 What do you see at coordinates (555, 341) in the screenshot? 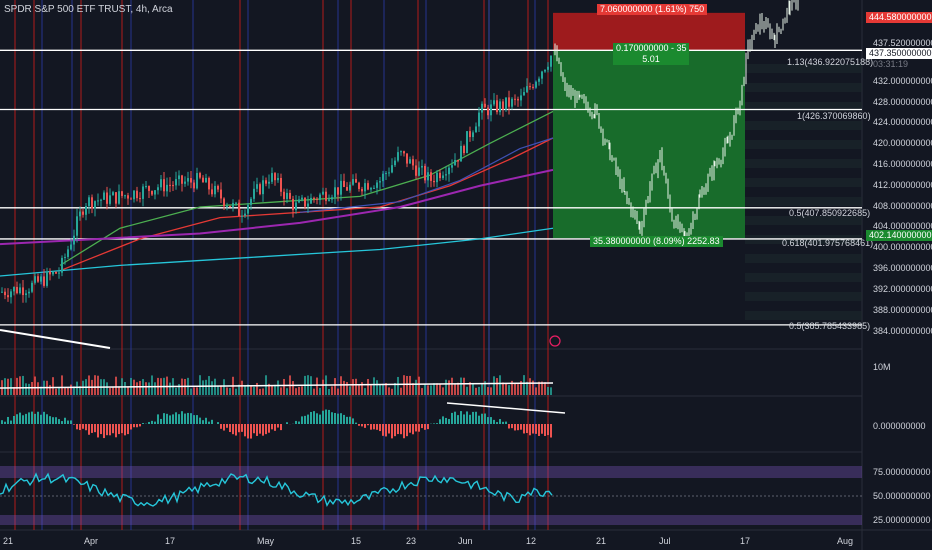
I see `replay-marker-icon` at bounding box center [555, 341].